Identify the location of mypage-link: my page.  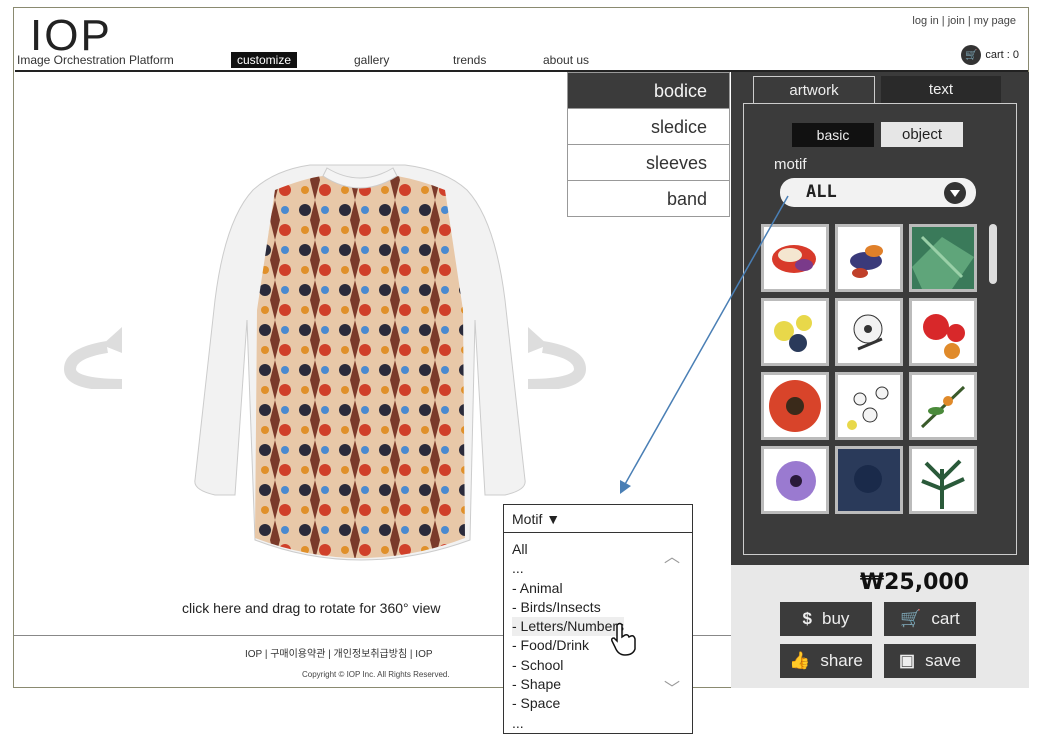
(995, 21).